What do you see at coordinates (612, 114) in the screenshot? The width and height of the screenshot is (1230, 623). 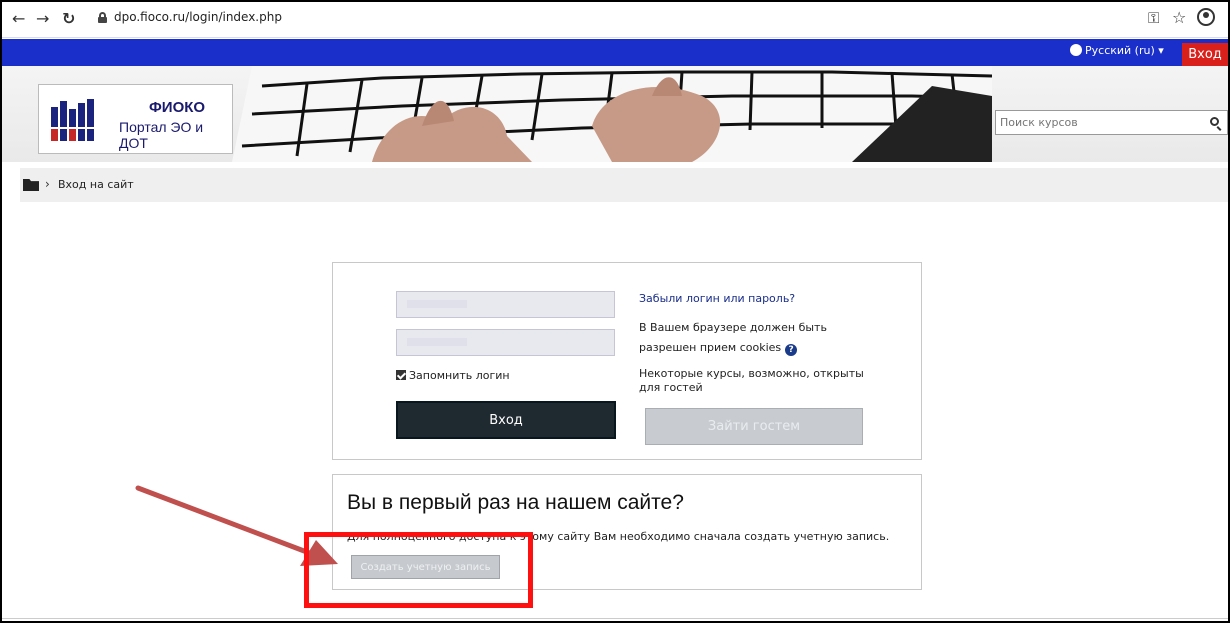 I see `keyboard-hands-image` at bounding box center [612, 114].